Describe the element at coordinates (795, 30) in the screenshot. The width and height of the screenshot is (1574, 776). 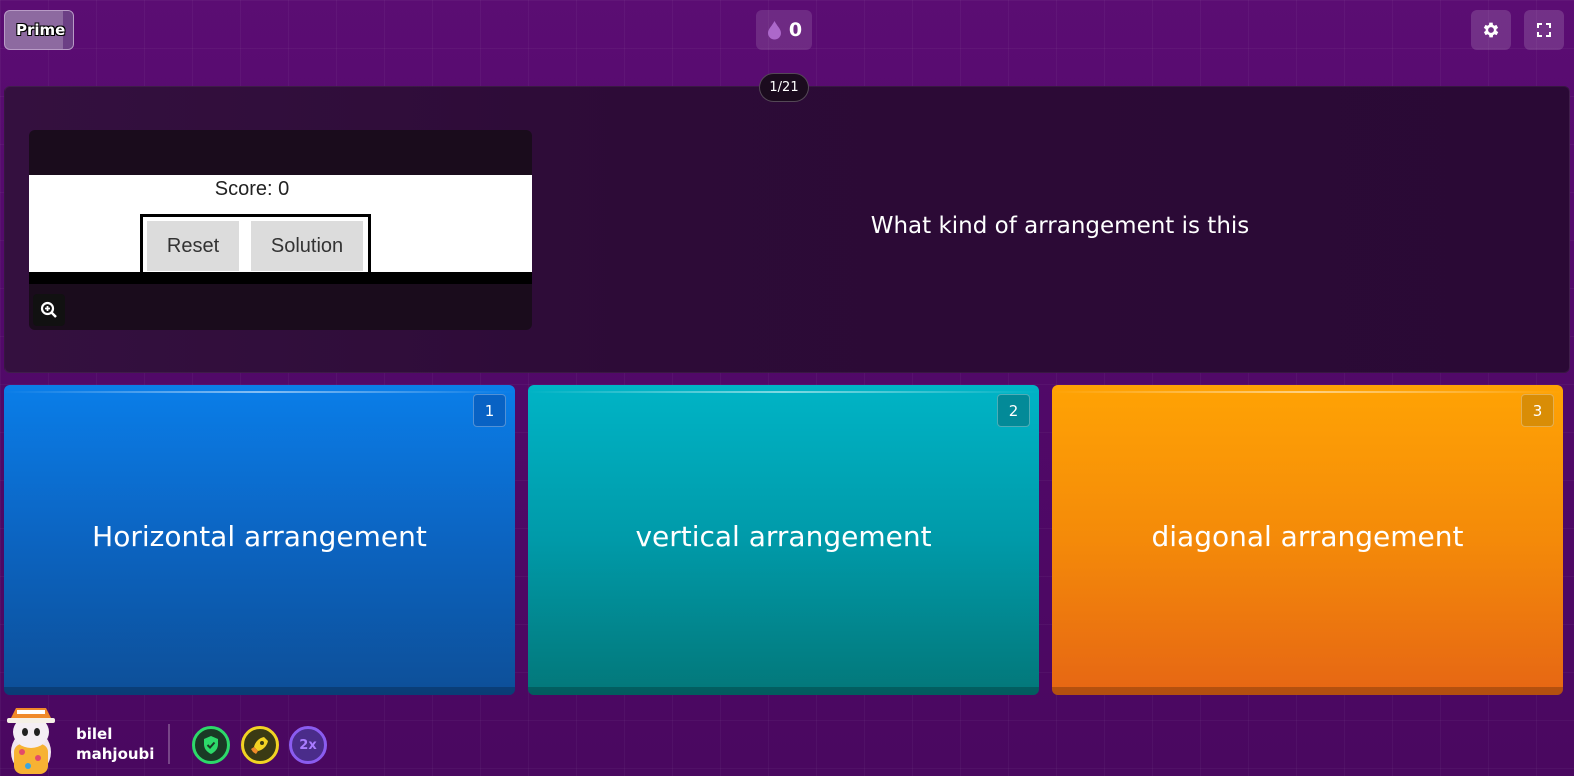
I see `drops-count: 0` at that location.